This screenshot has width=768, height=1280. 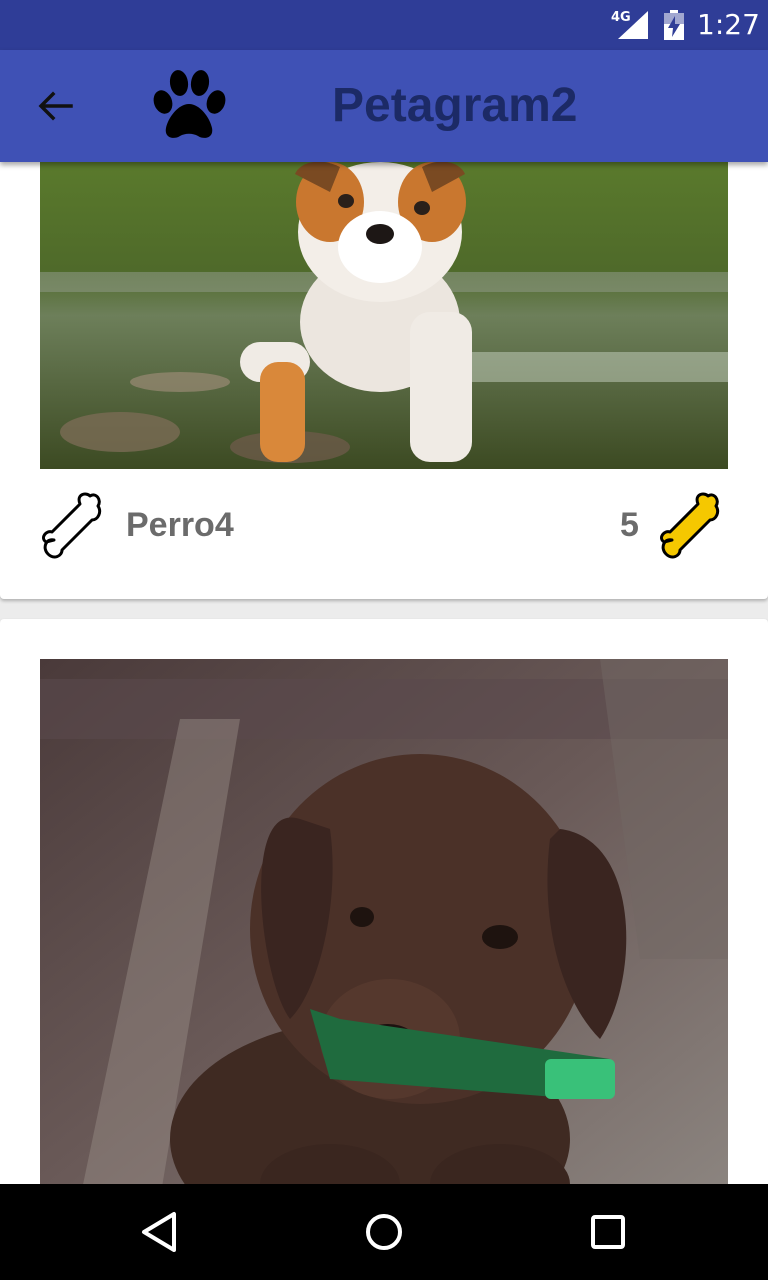 I want to click on network-type: 4G, so click(x=621, y=17).